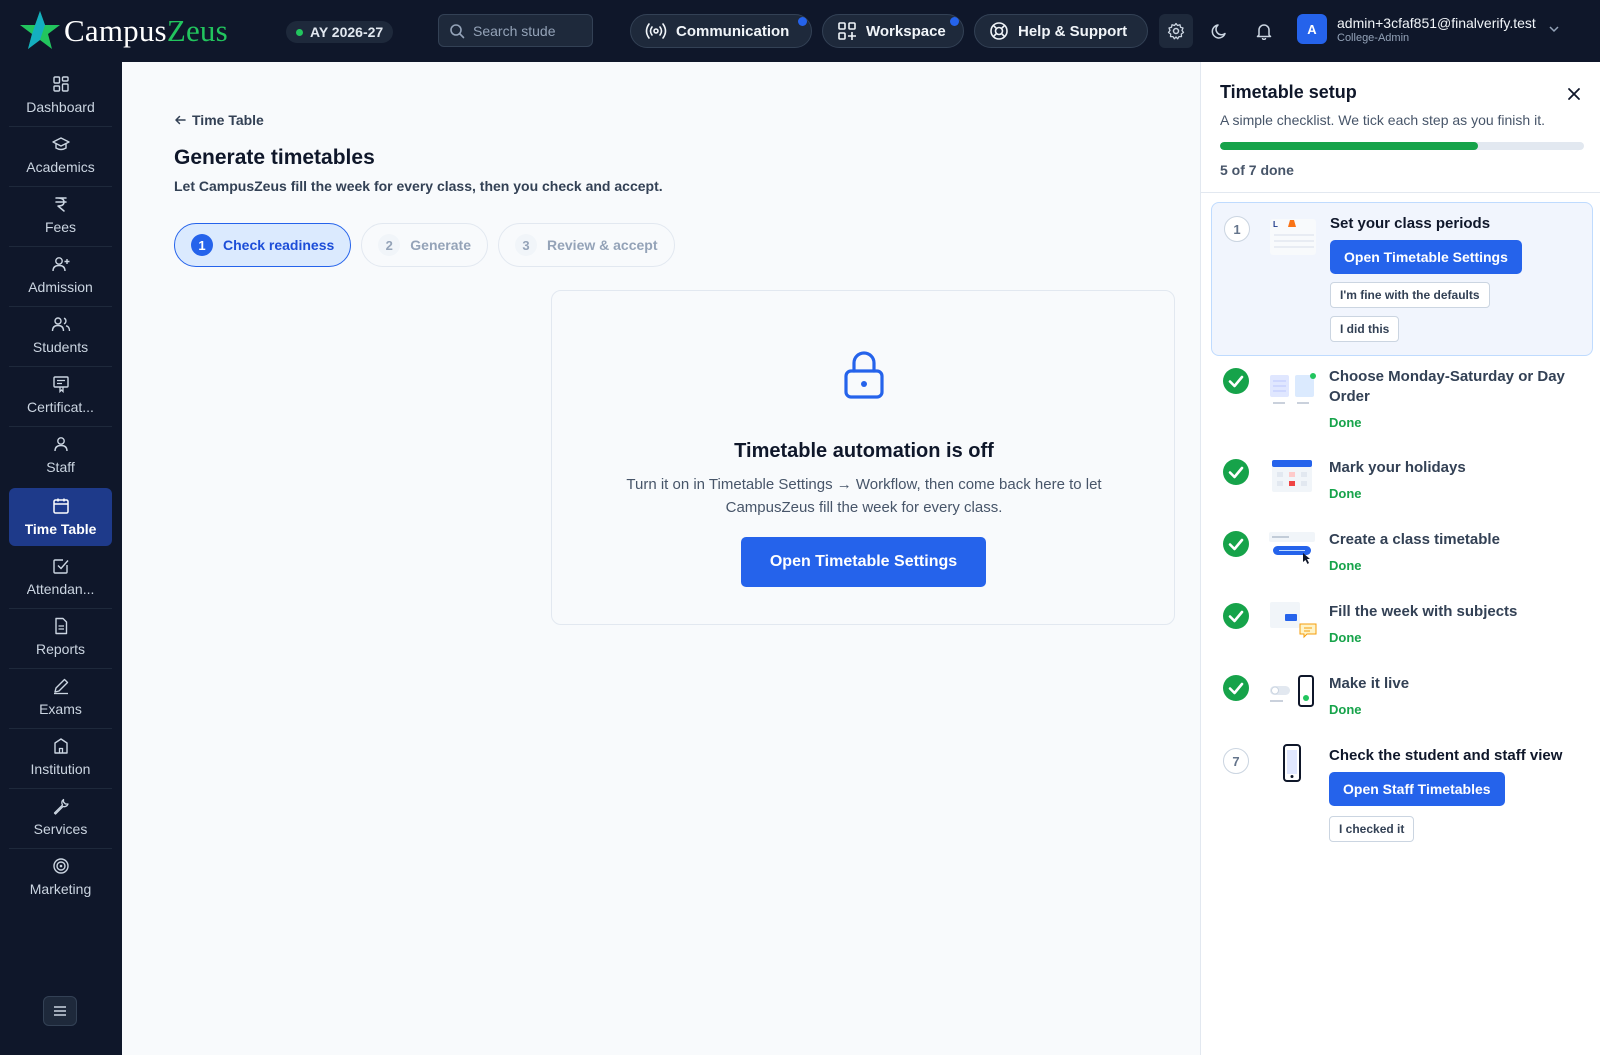 The height and width of the screenshot is (1055, 1600). Describe the element at coordinates (1293, 237) in the screenshot. I see `class-periods-illustration-icon: L` at that location.